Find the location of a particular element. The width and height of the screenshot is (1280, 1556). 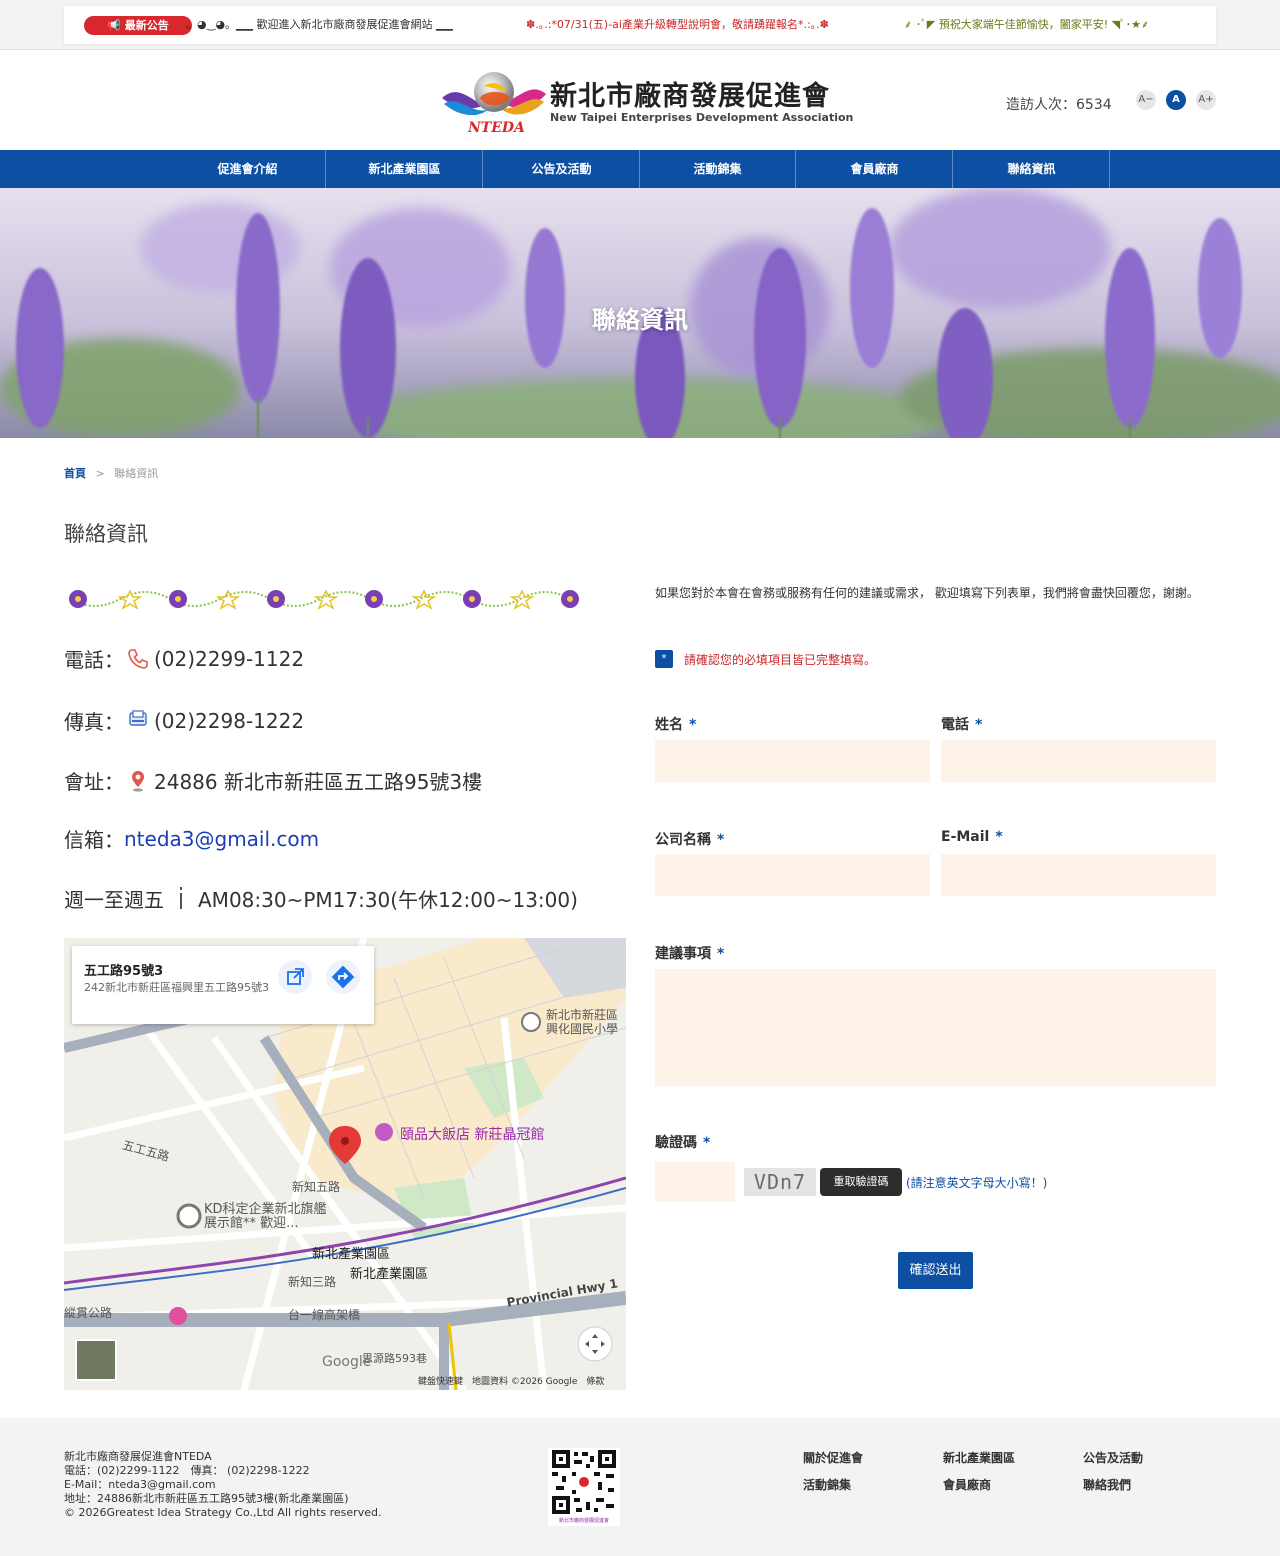

map-label-school: 新北市新莊區興化國民小學 is located at coordinates (586, 1022).